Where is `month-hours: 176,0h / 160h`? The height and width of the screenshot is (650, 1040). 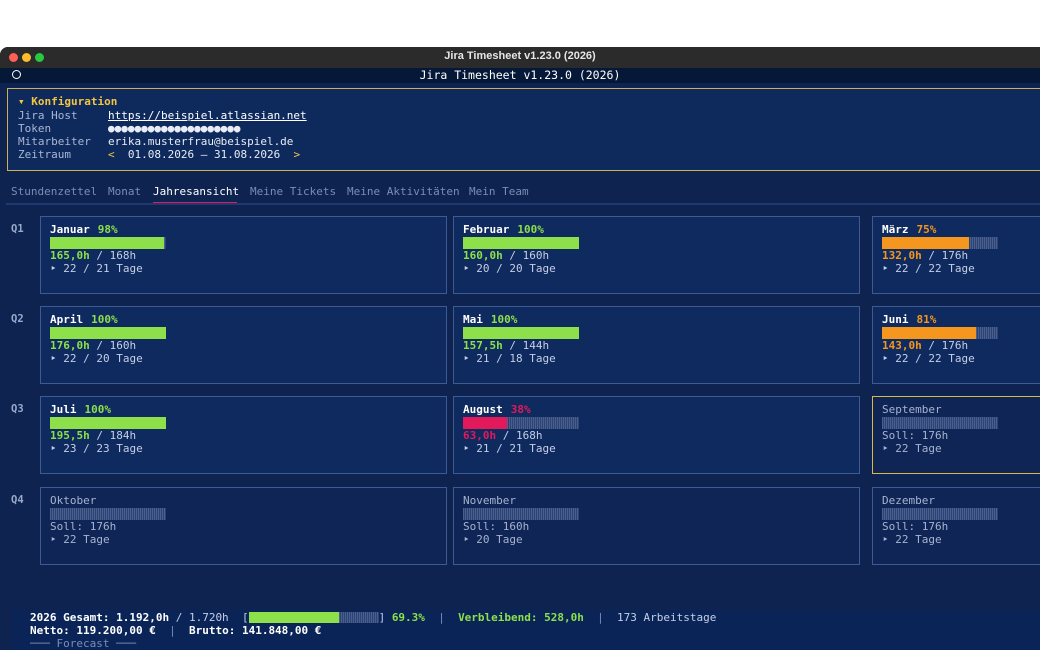
month-hours: 176,0h / 160h is located at coordinates (93, 345).